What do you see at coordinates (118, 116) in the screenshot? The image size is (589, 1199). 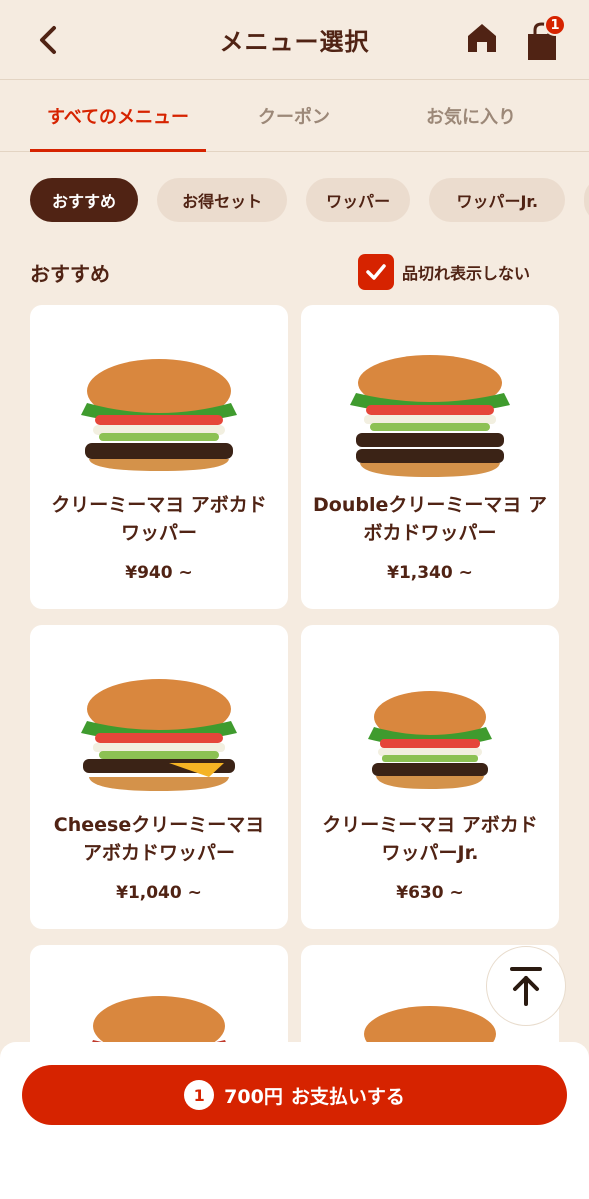 I see `tab-all-menu: すべてのメニュー` at bounding box center [118, 116].